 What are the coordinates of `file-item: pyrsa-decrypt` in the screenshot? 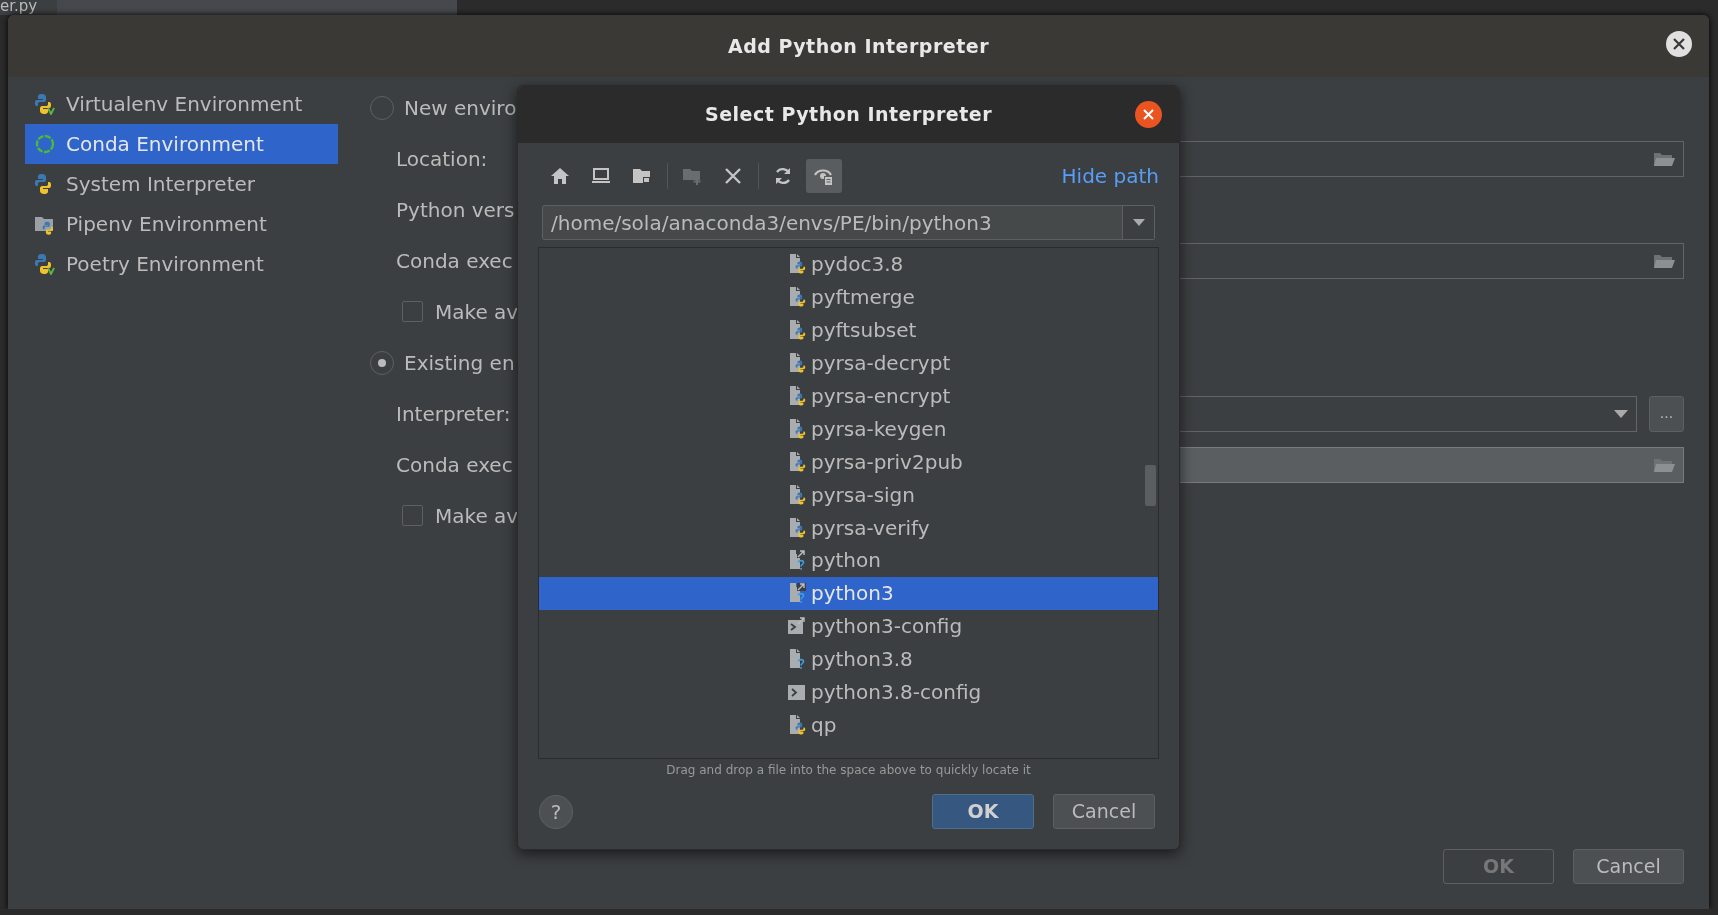 It's located at (848, 363).